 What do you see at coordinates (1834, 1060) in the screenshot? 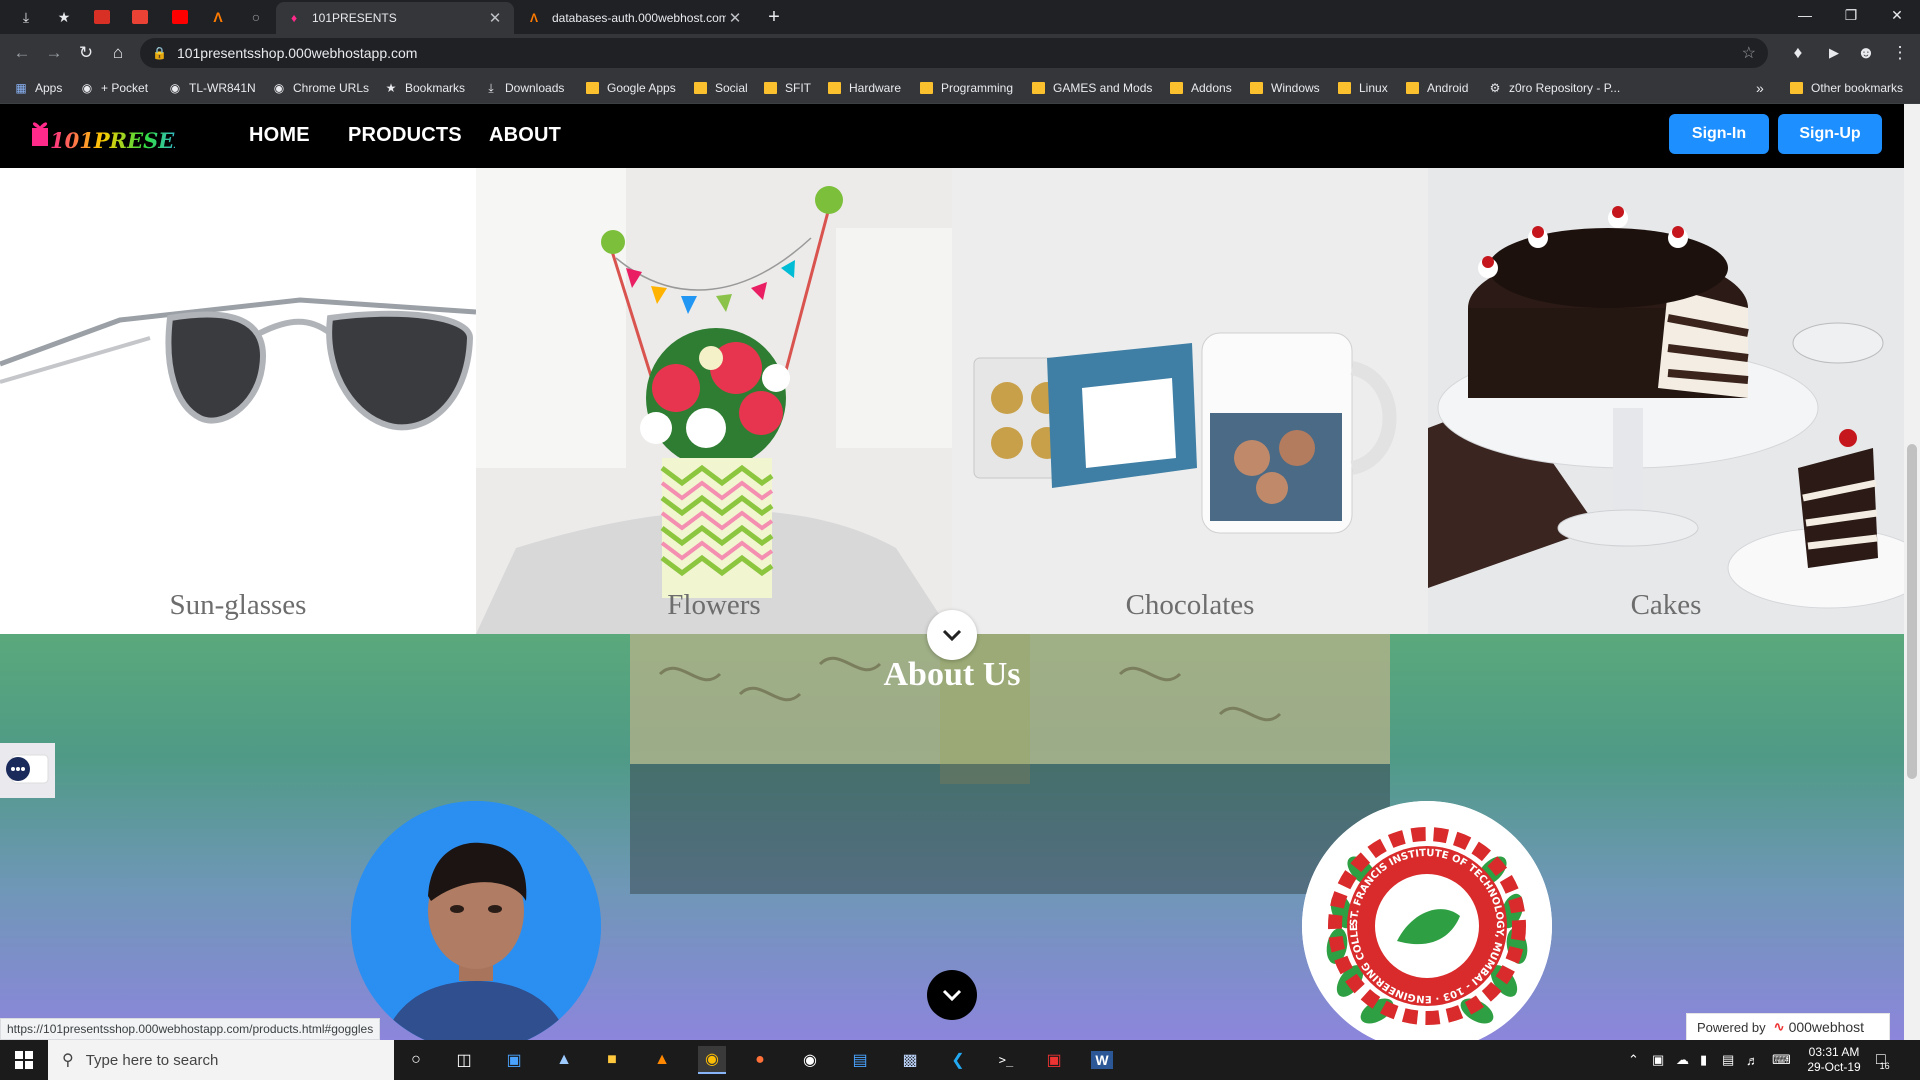
I see `clock: 03:31 AM 29-Oct-19` at bounding box center [1834, 1060].